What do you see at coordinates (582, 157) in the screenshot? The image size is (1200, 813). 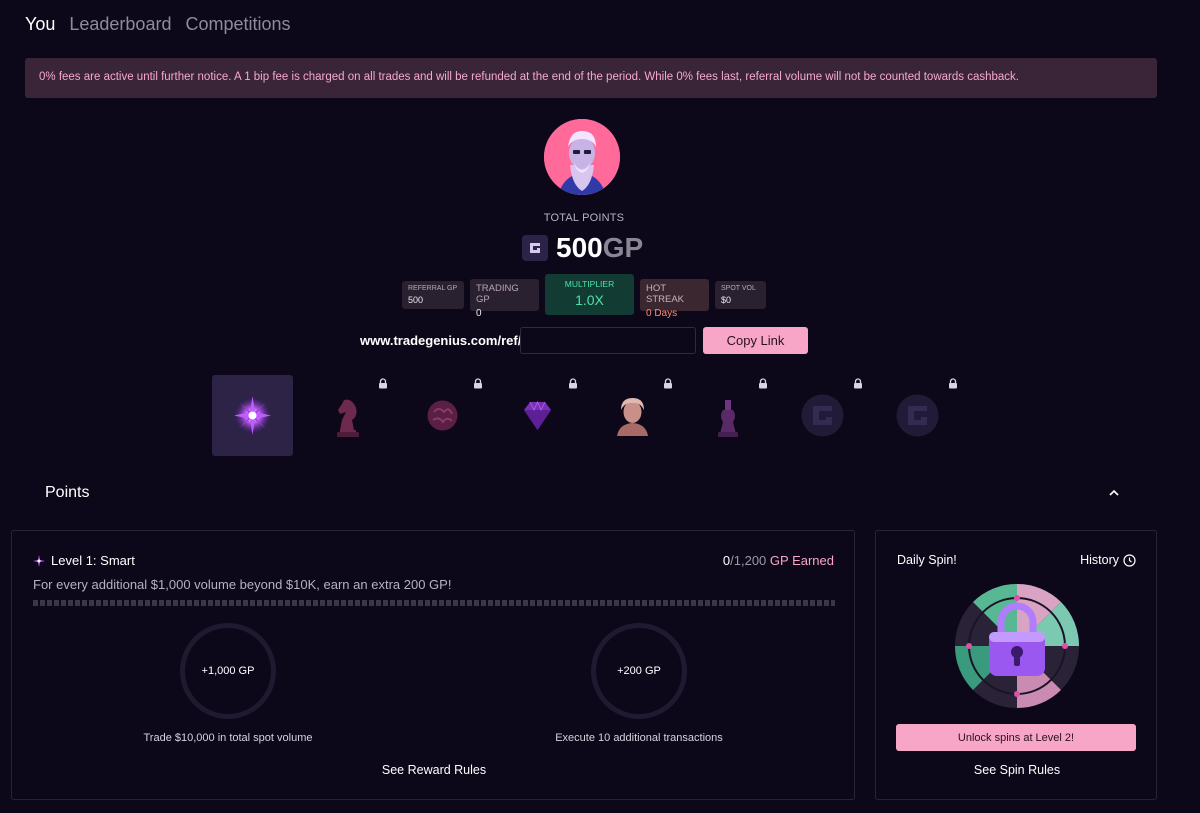 I see `avatar` at bounding box center [582, 157].